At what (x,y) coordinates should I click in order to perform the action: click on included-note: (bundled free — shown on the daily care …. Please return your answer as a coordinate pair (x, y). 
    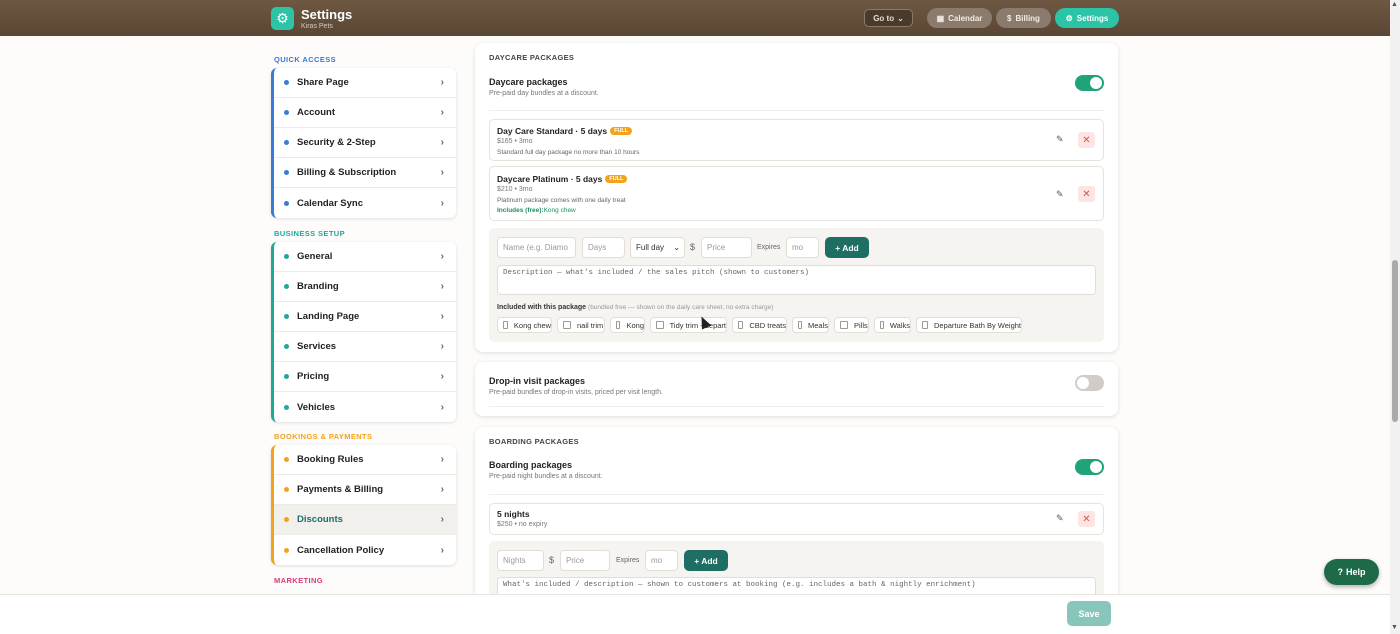
    Looking at the image, I should click on (681, 307).